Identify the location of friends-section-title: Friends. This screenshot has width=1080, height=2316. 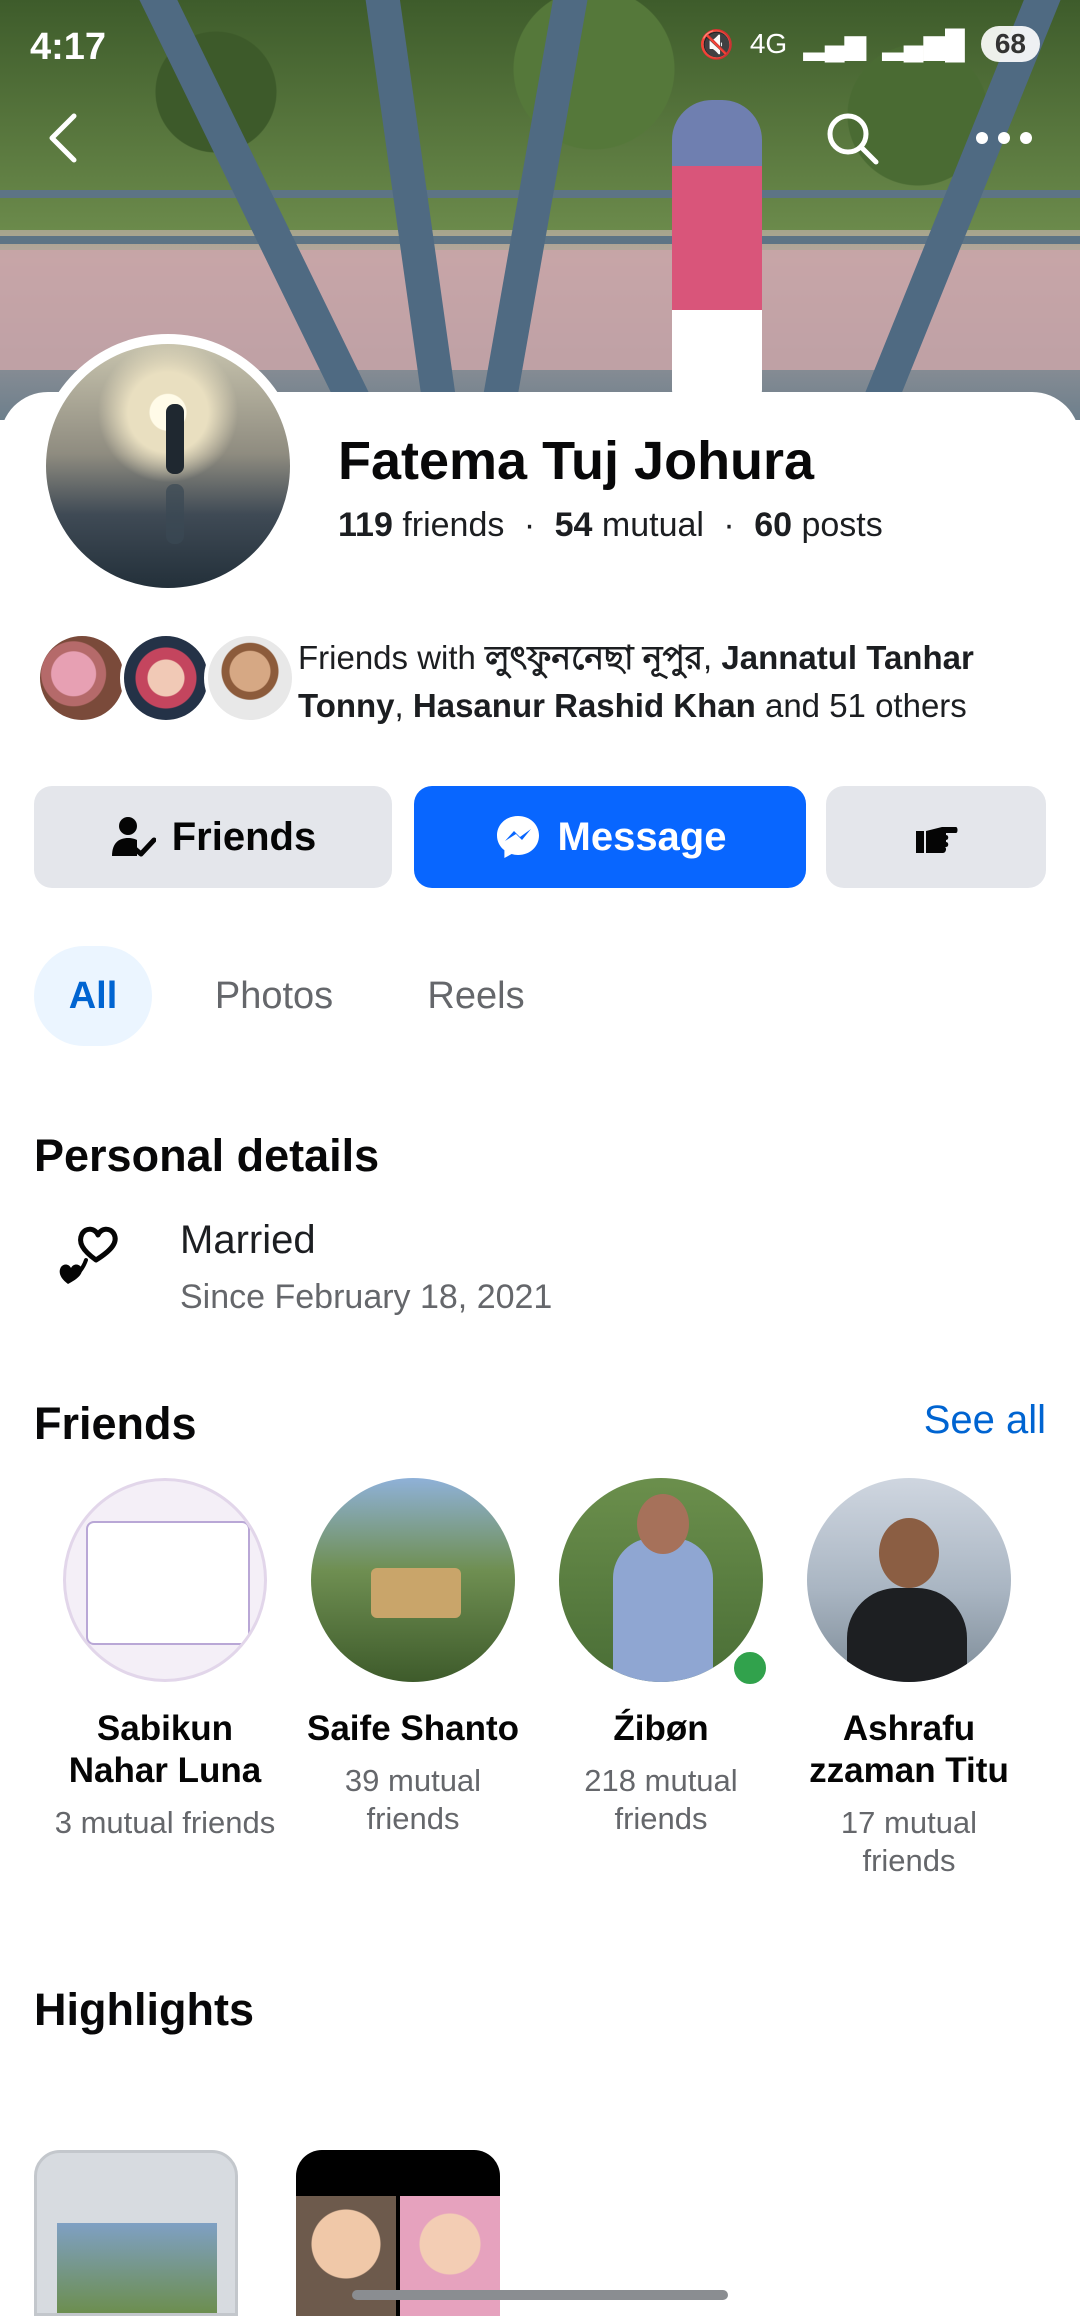
(115, 1423).